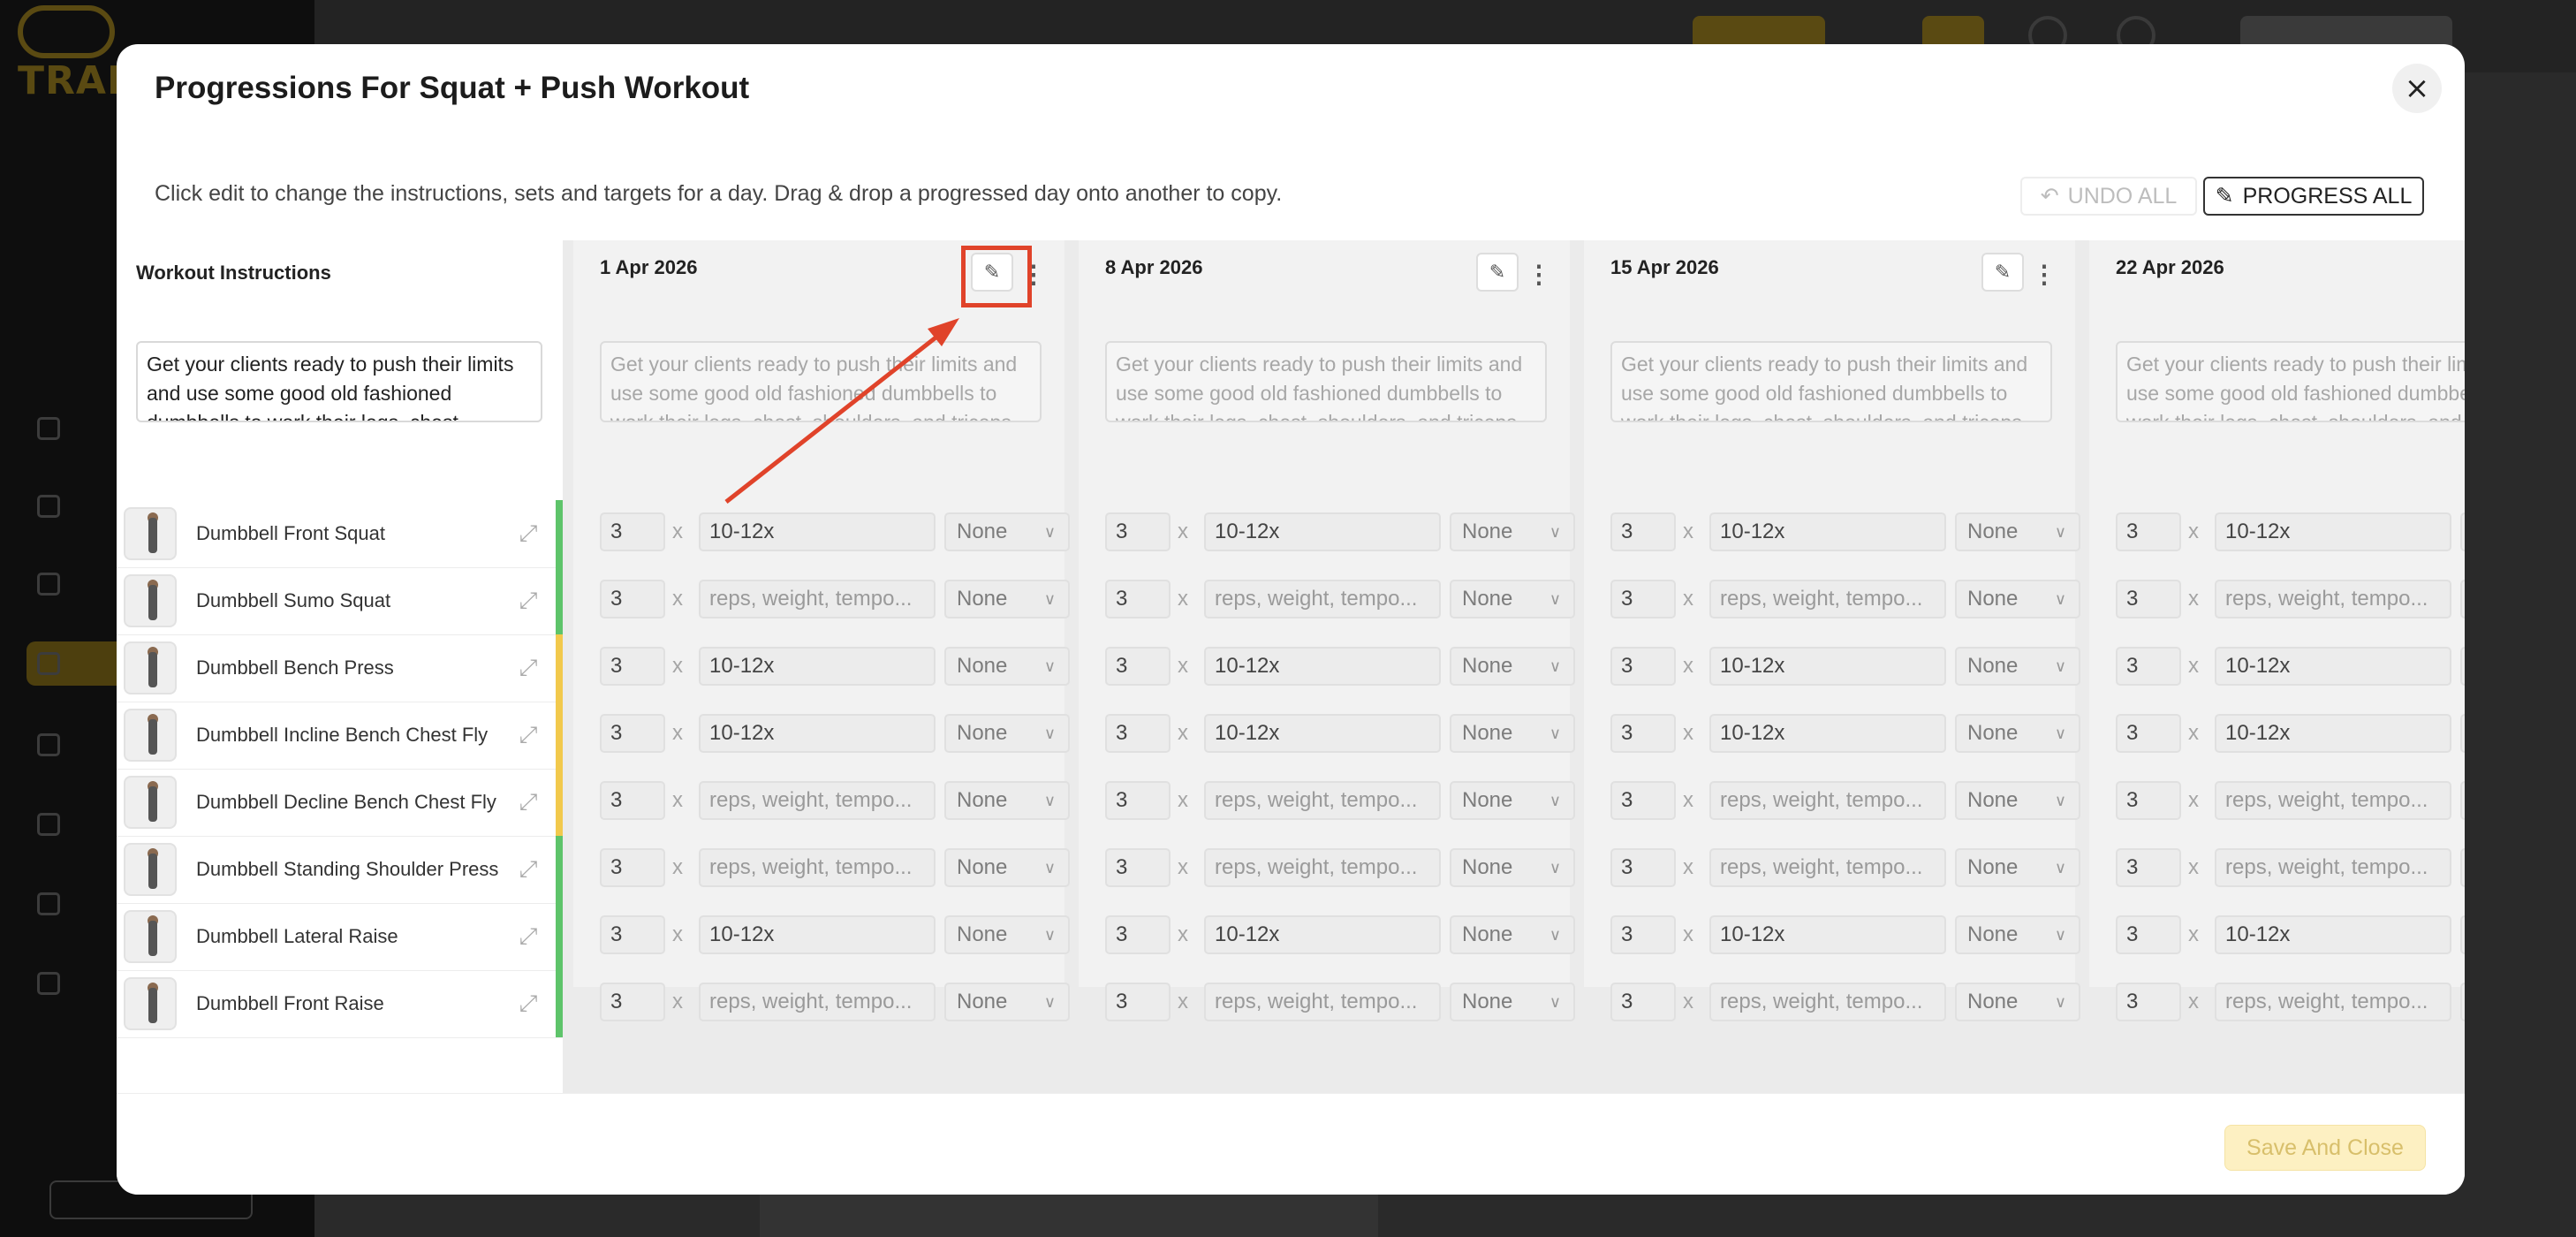 Image resolution: width=2576 pixels, height=1237 pixels. Describe the element at coordinates (340, 802) in the screenshot. I see `exercise-row: Dumbbell Decline Bench Chest Fly ⤢` at that location.